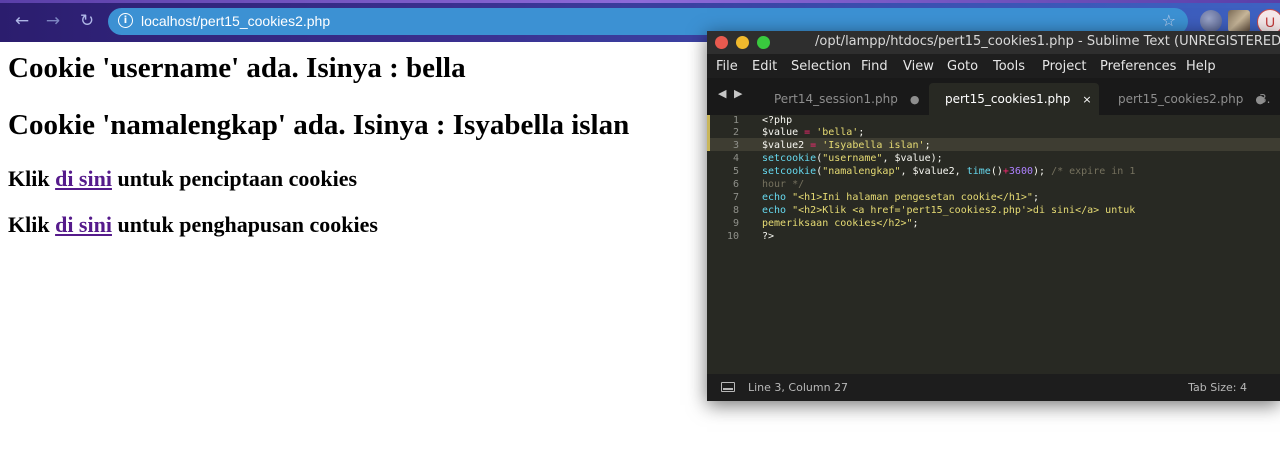 The height and width of the screenshot is (473, 1280). What do you see at coordinates (780, 132) in the screenshot?
I see `code-token: $value` at bounding box center [780, 132].